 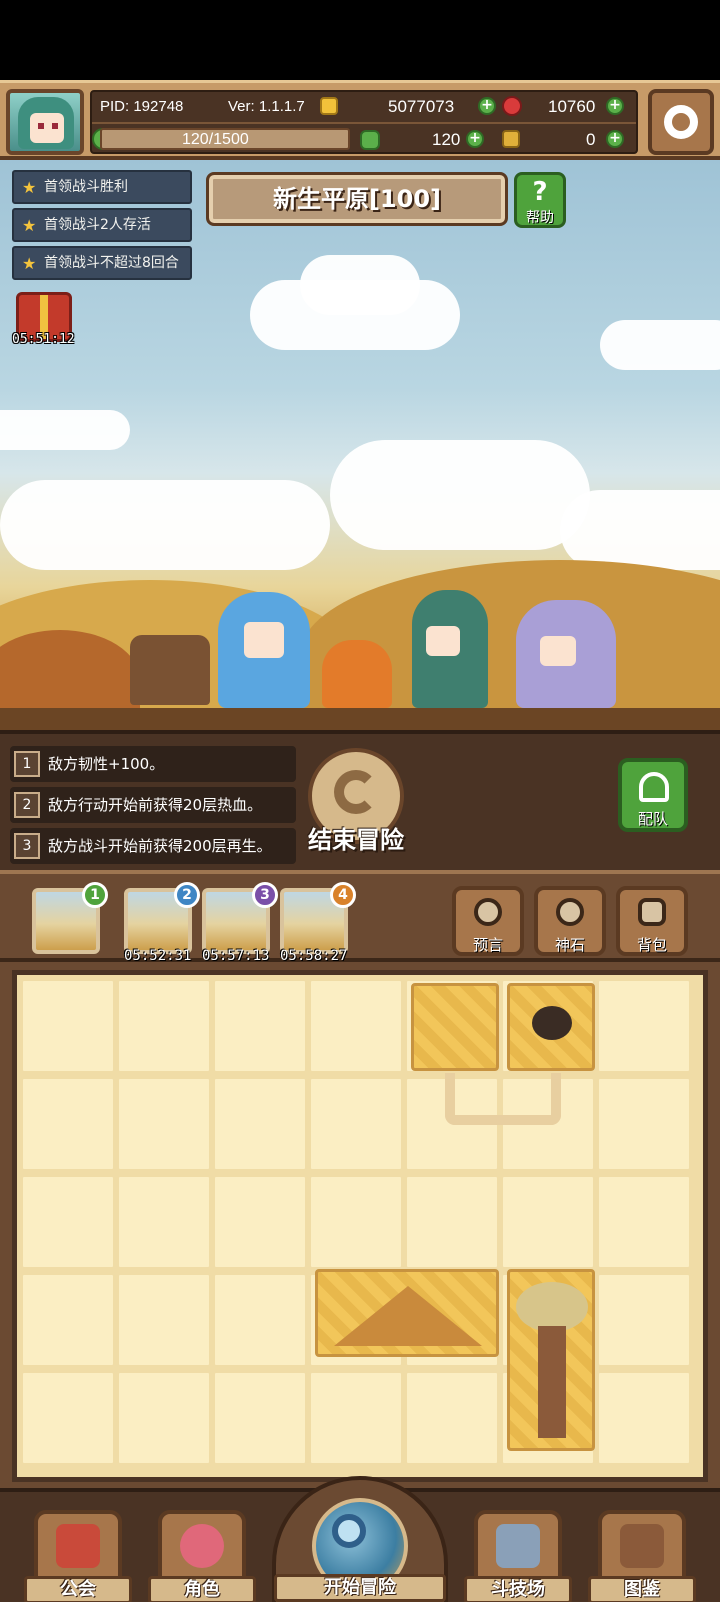 I want to click on effect-text: 敌方行动开始前获得20层热血。, so click(x=155, y=805).